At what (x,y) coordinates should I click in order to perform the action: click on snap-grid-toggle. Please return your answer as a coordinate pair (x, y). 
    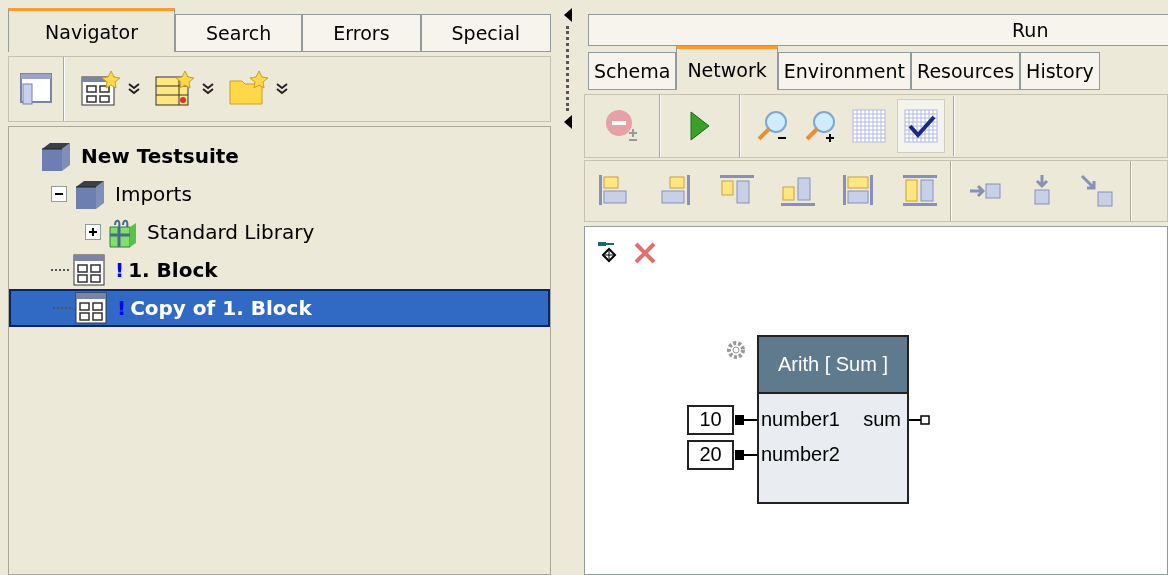
    Looking at the image, I should click on (921, 126).